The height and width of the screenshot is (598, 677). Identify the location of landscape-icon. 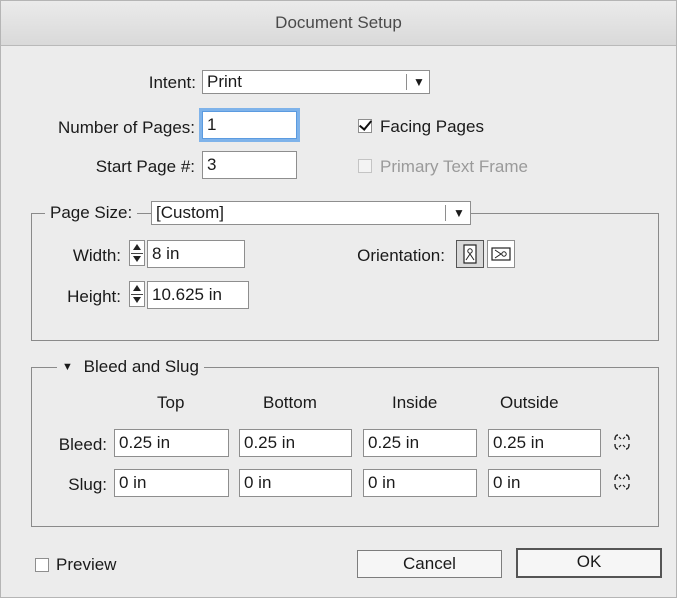
(501, 254).